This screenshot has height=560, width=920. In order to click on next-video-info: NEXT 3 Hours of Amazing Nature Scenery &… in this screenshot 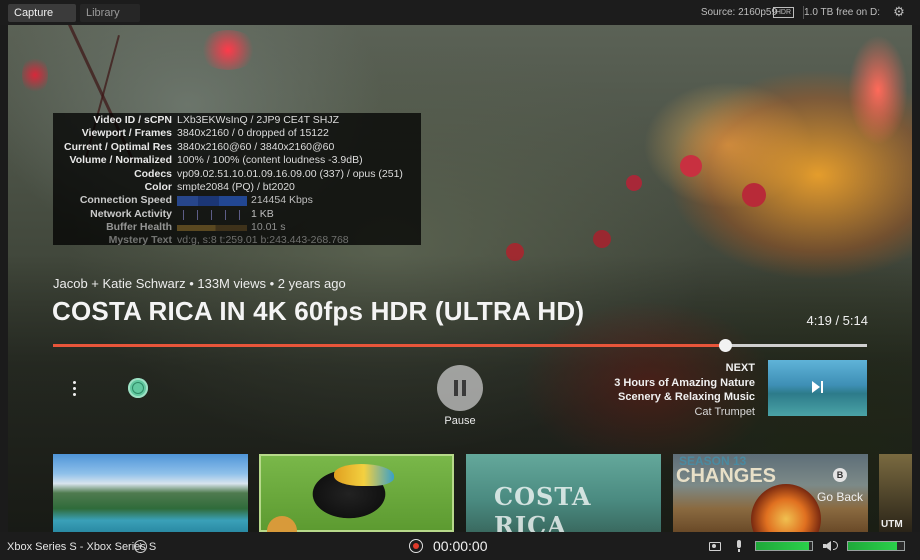, I will do `click(684, 390)`.